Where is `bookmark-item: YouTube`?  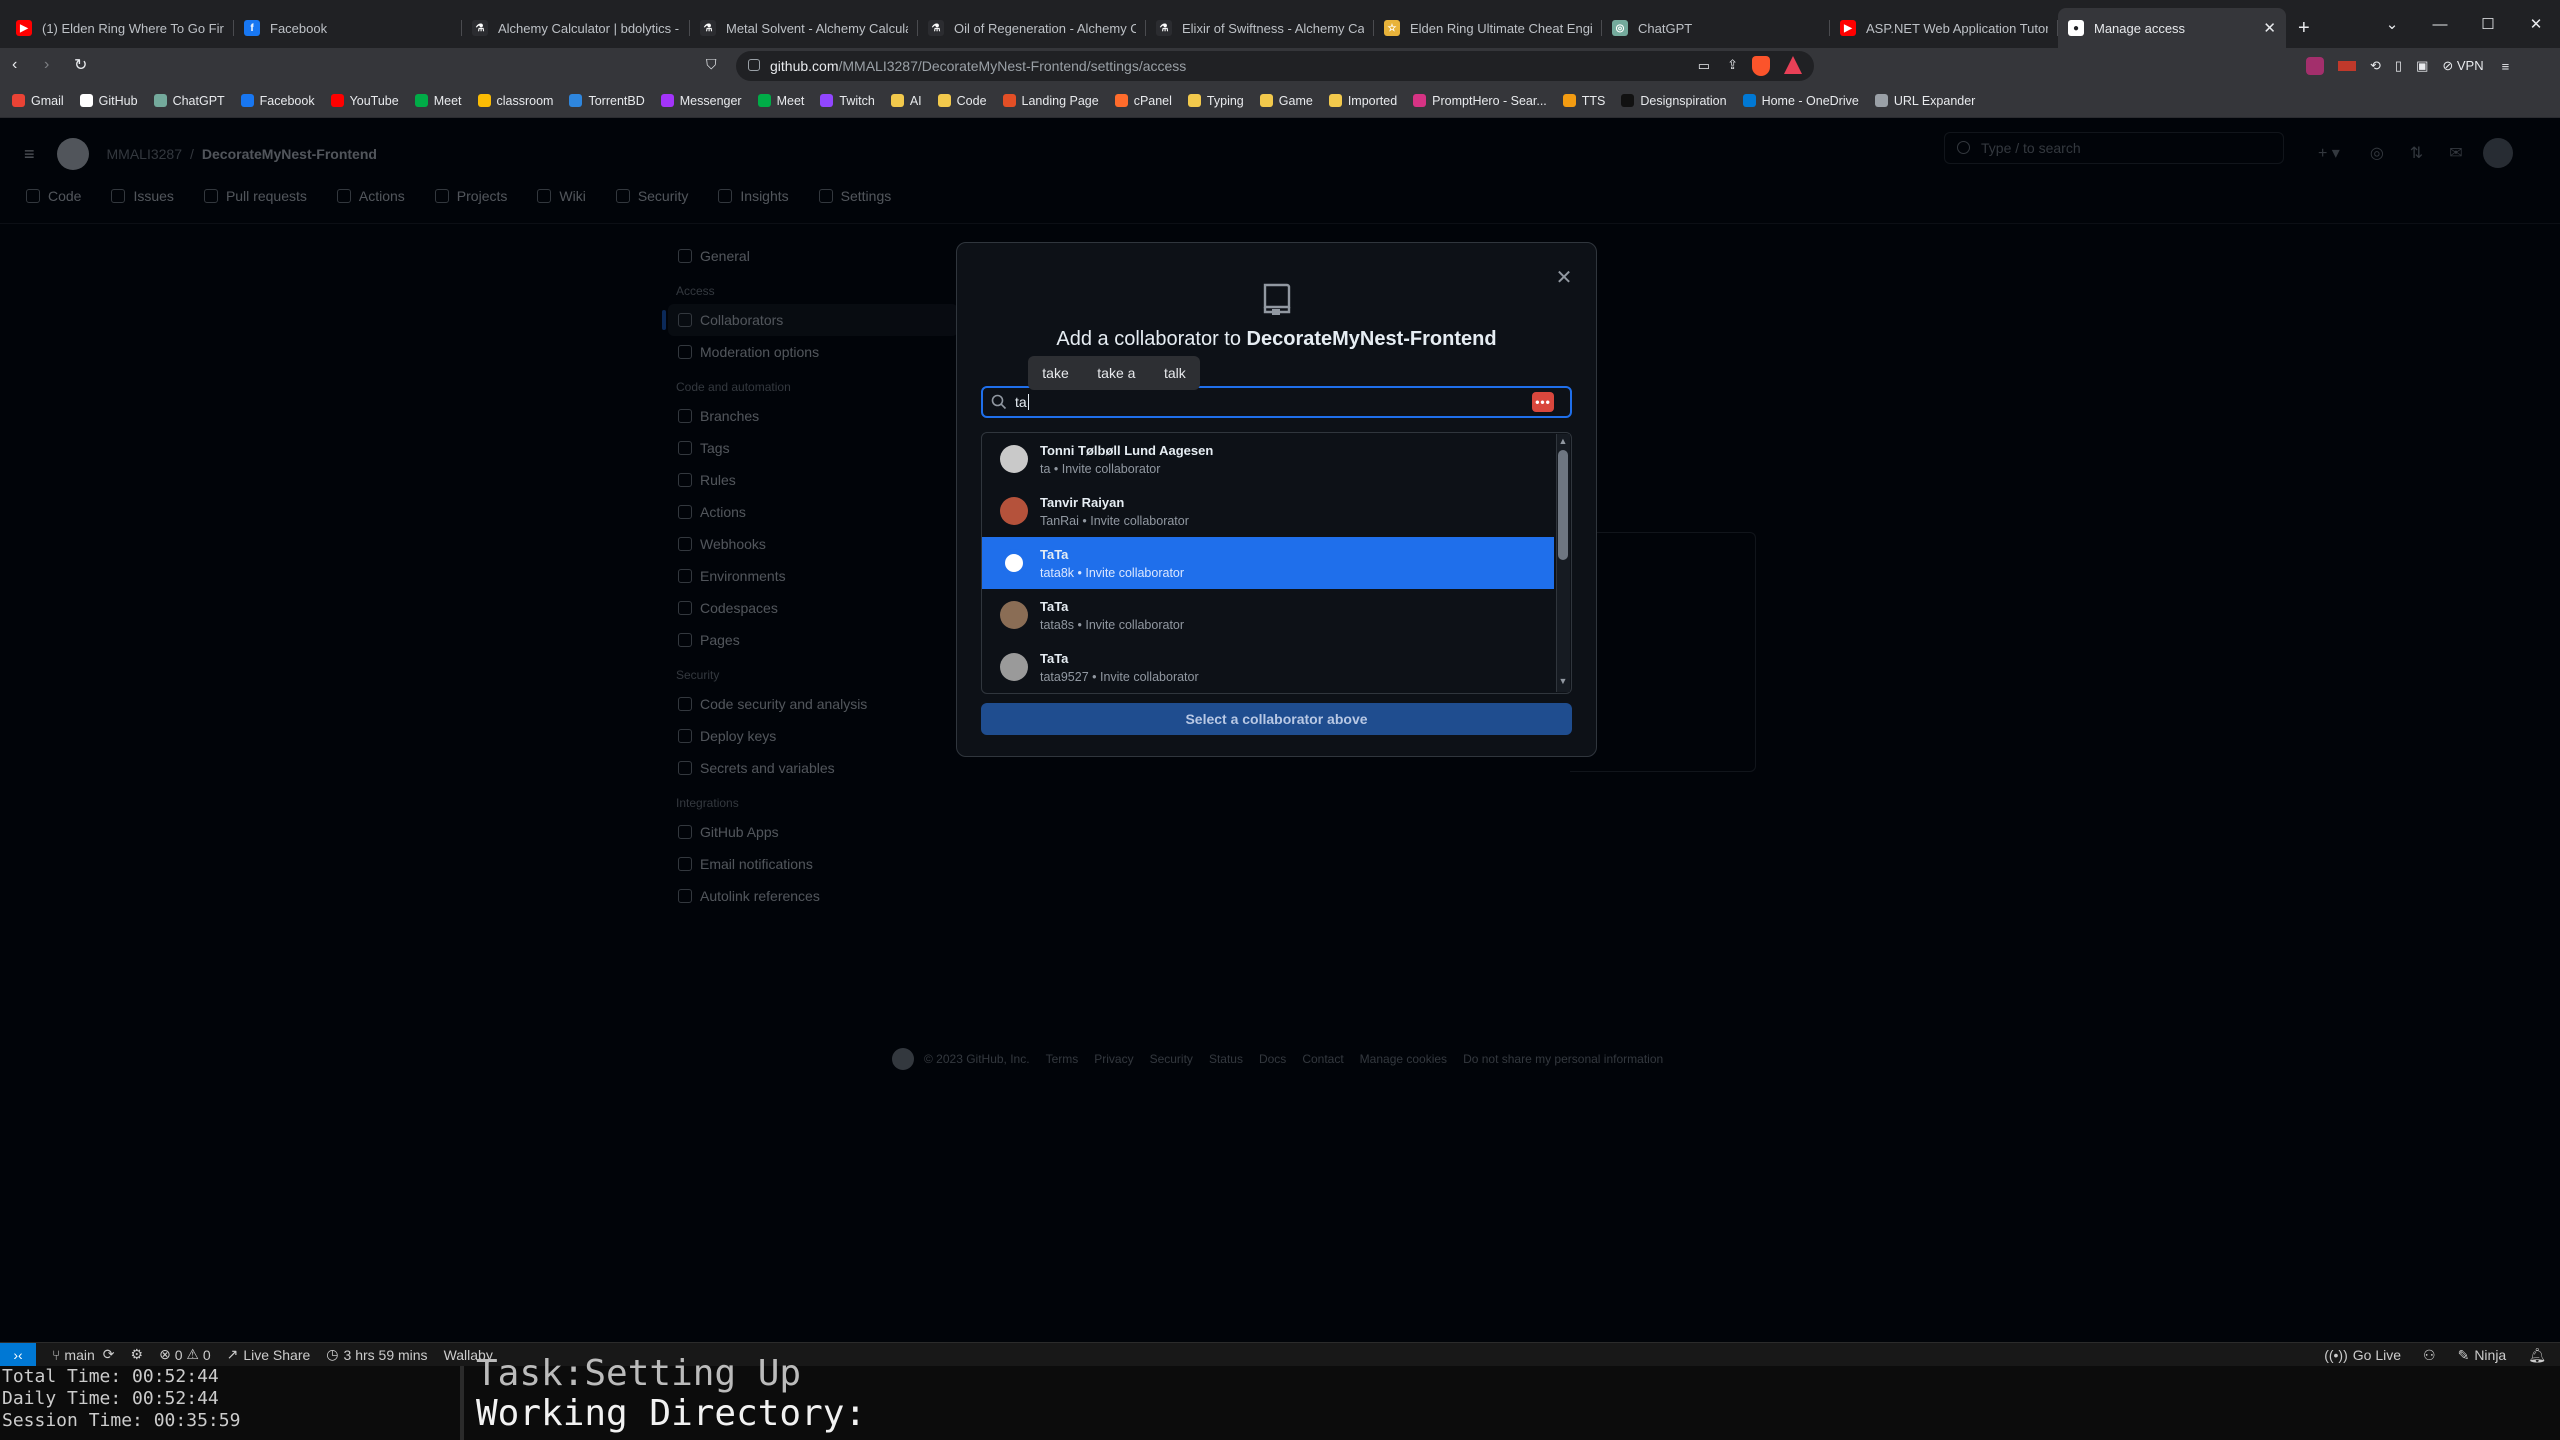 bookmark-item: YouTube is located at coordinates (364, 101).